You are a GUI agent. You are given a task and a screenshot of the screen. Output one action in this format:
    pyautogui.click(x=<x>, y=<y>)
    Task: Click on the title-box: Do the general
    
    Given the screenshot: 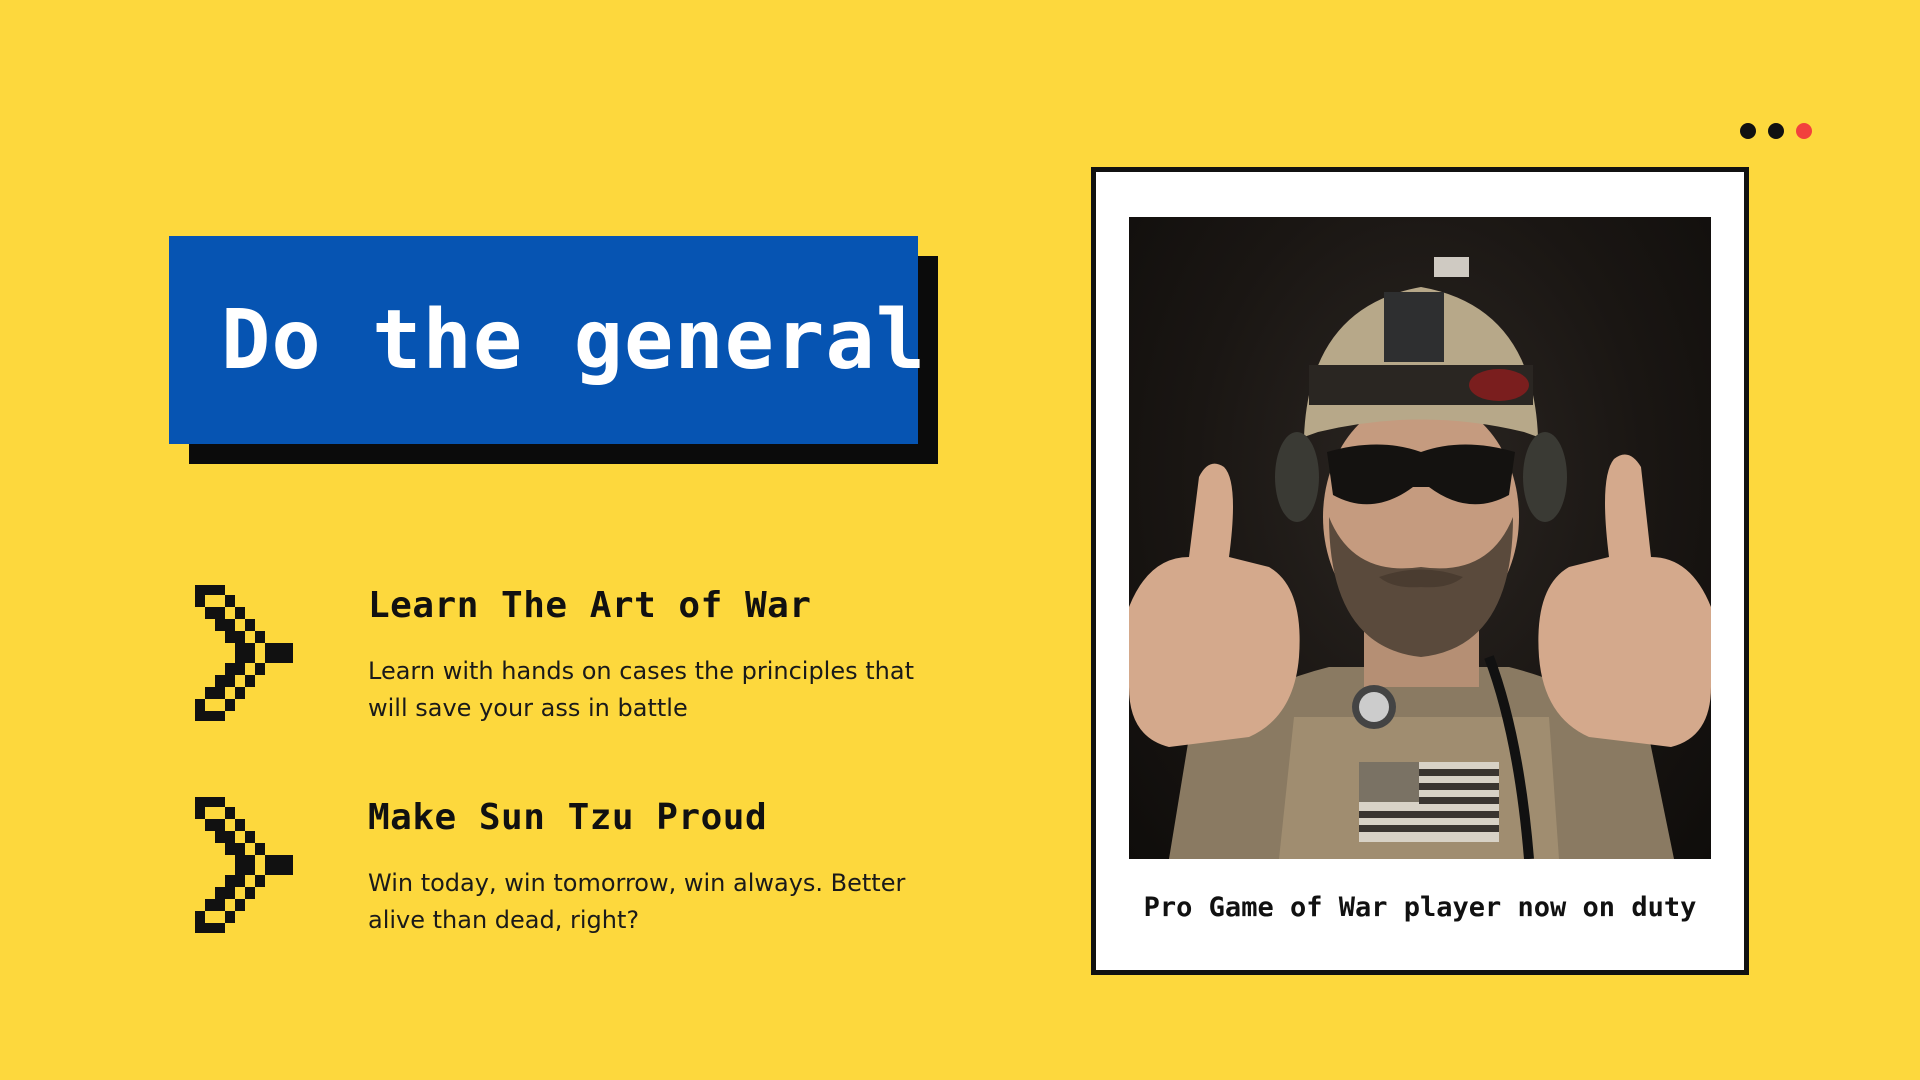 What is the action you would take?
    pyautogui.click(x=547, y=340)
    